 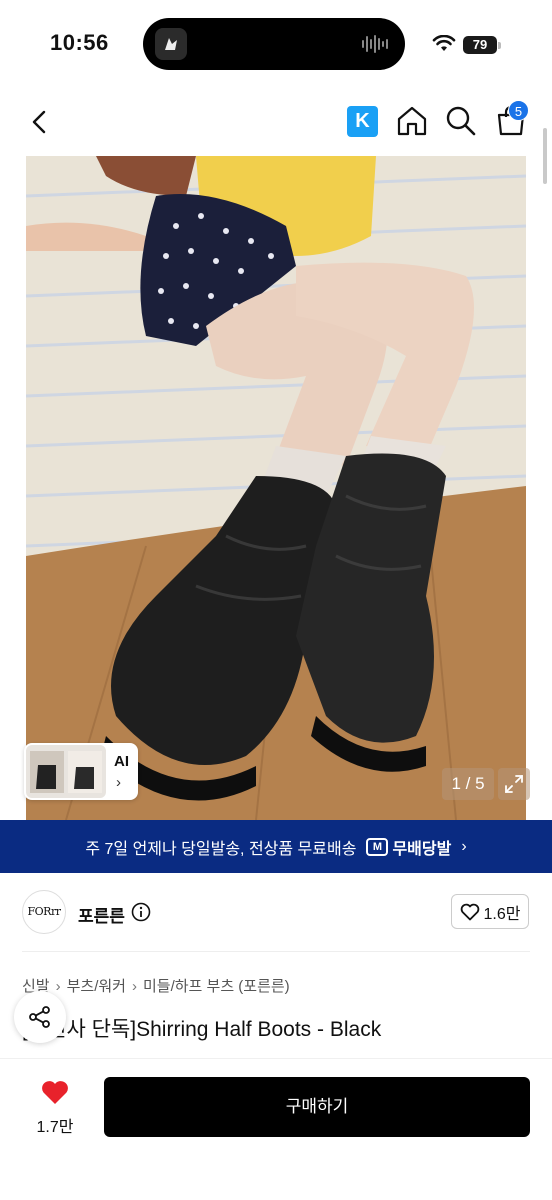 I want to click on bottom-action-bar: 1.7만 구매하기, so click(x=276, y=1129).